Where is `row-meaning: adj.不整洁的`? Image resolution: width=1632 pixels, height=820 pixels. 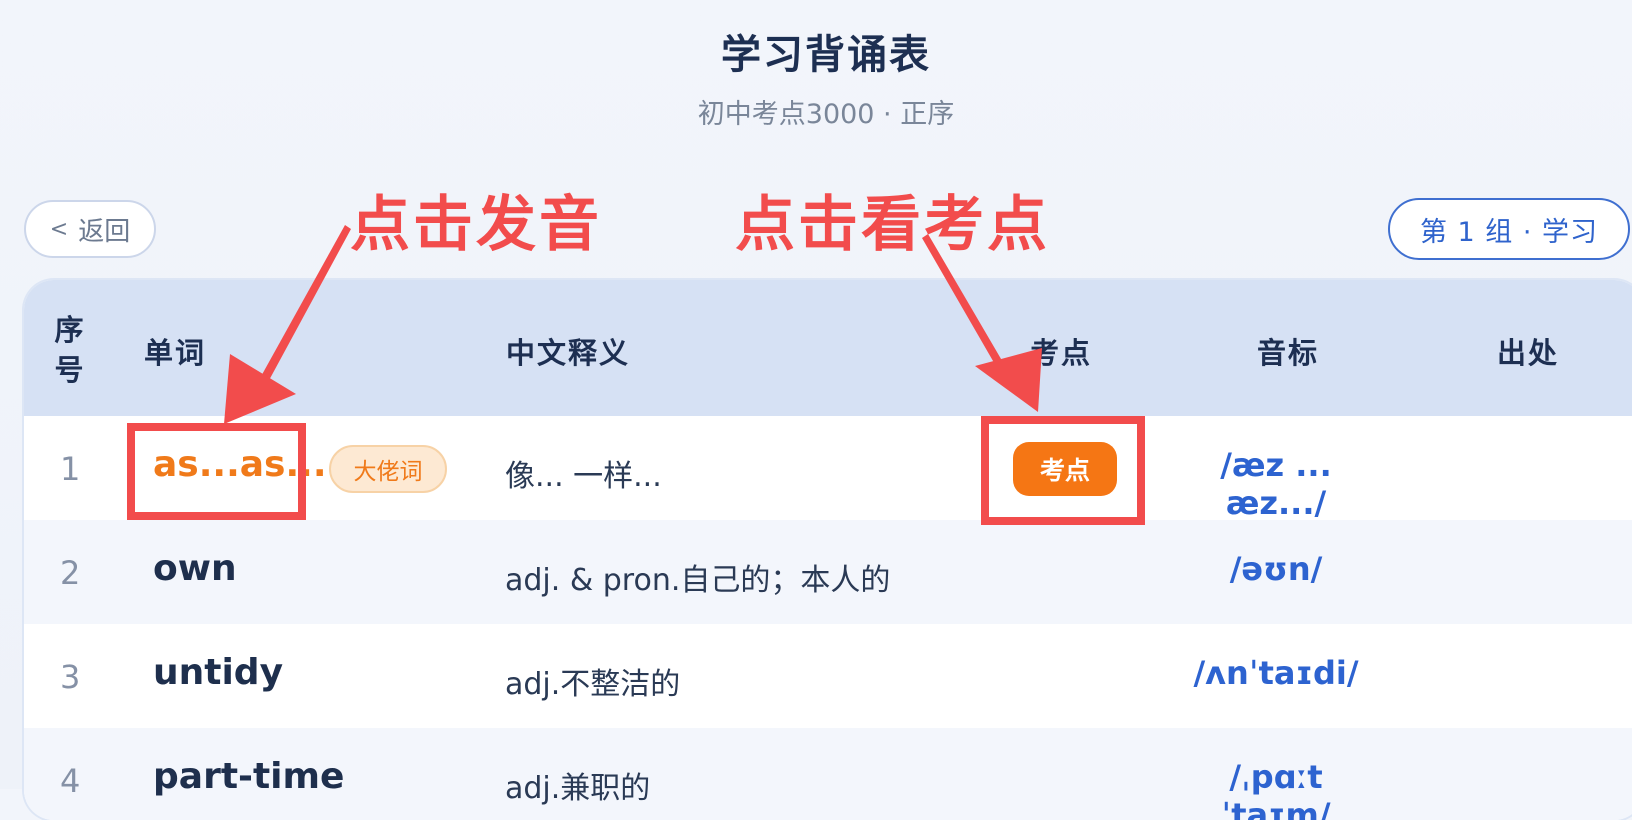
row-meaning: adj.不整洁的 is located at coordinates (593, 684).